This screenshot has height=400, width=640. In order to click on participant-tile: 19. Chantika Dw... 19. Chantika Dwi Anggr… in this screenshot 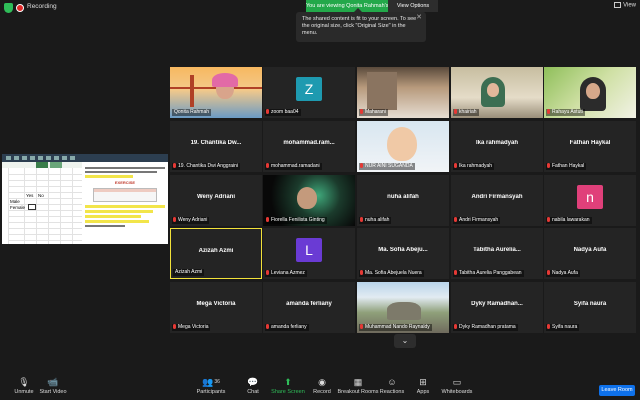, I will do `click(216, 146)`.